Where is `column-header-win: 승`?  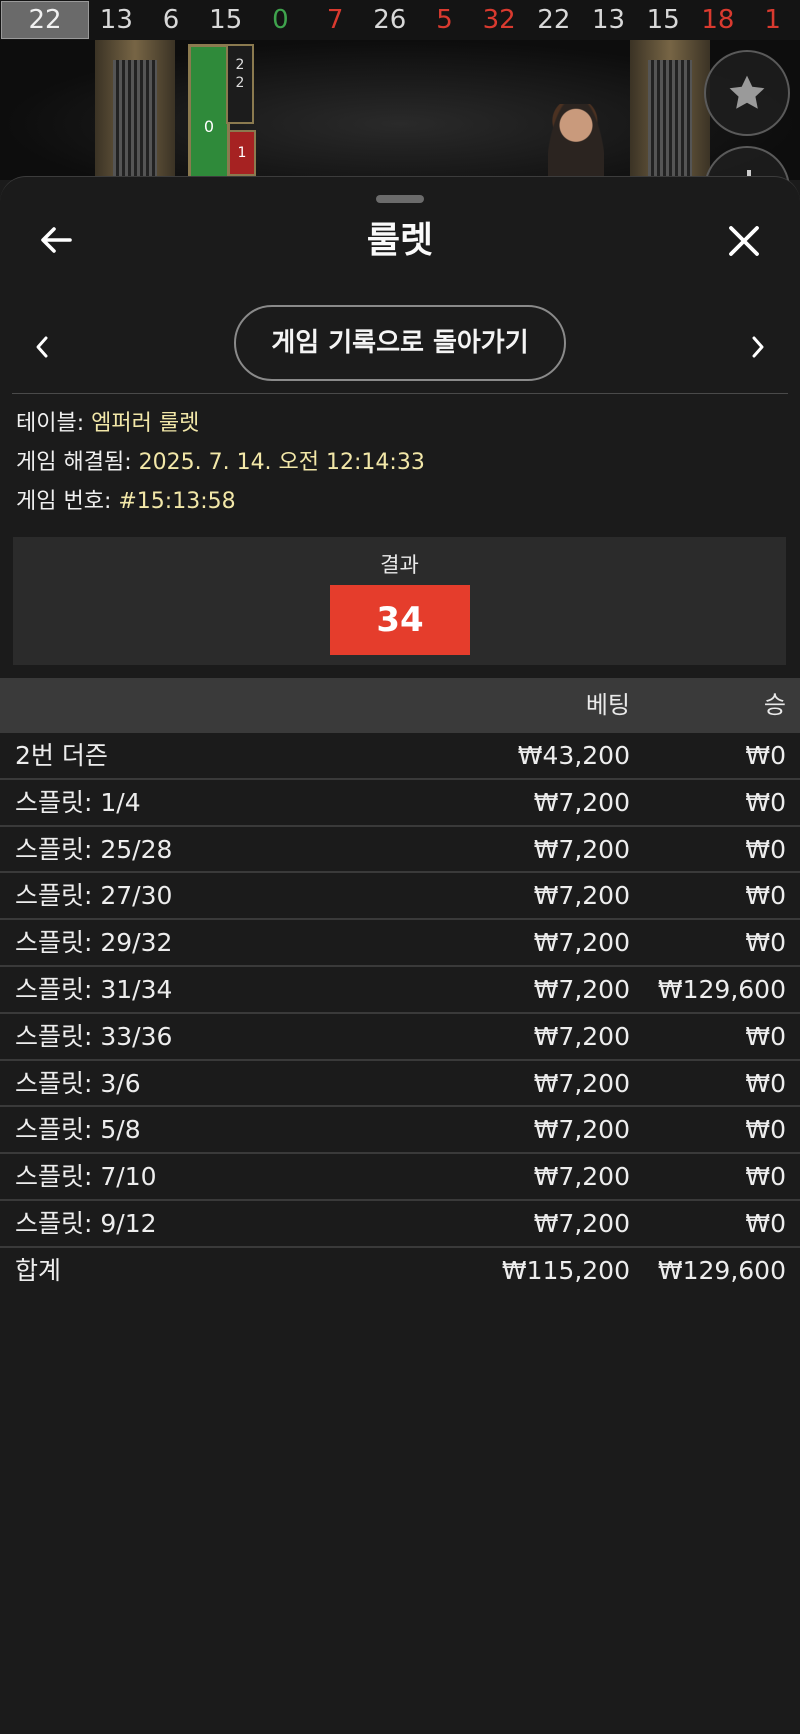 column-header-win: 승 is located at coordinates (774, 705).